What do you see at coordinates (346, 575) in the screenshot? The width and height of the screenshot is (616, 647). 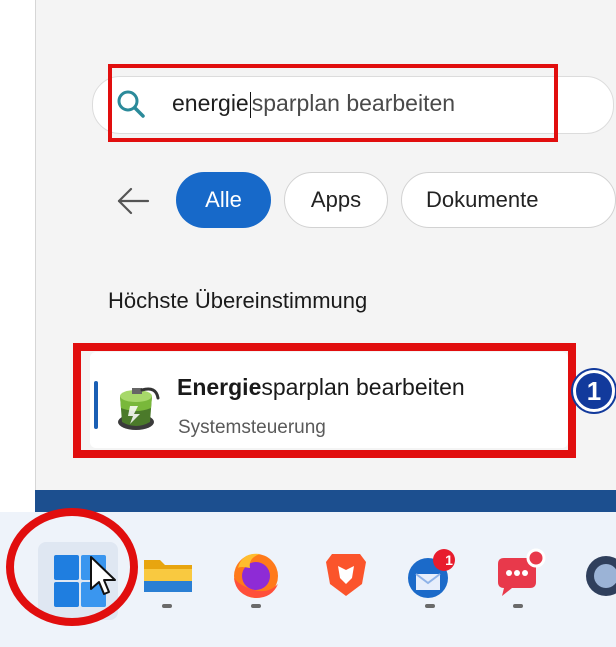 I see `brave-icon` at bounding box center [346, 575].